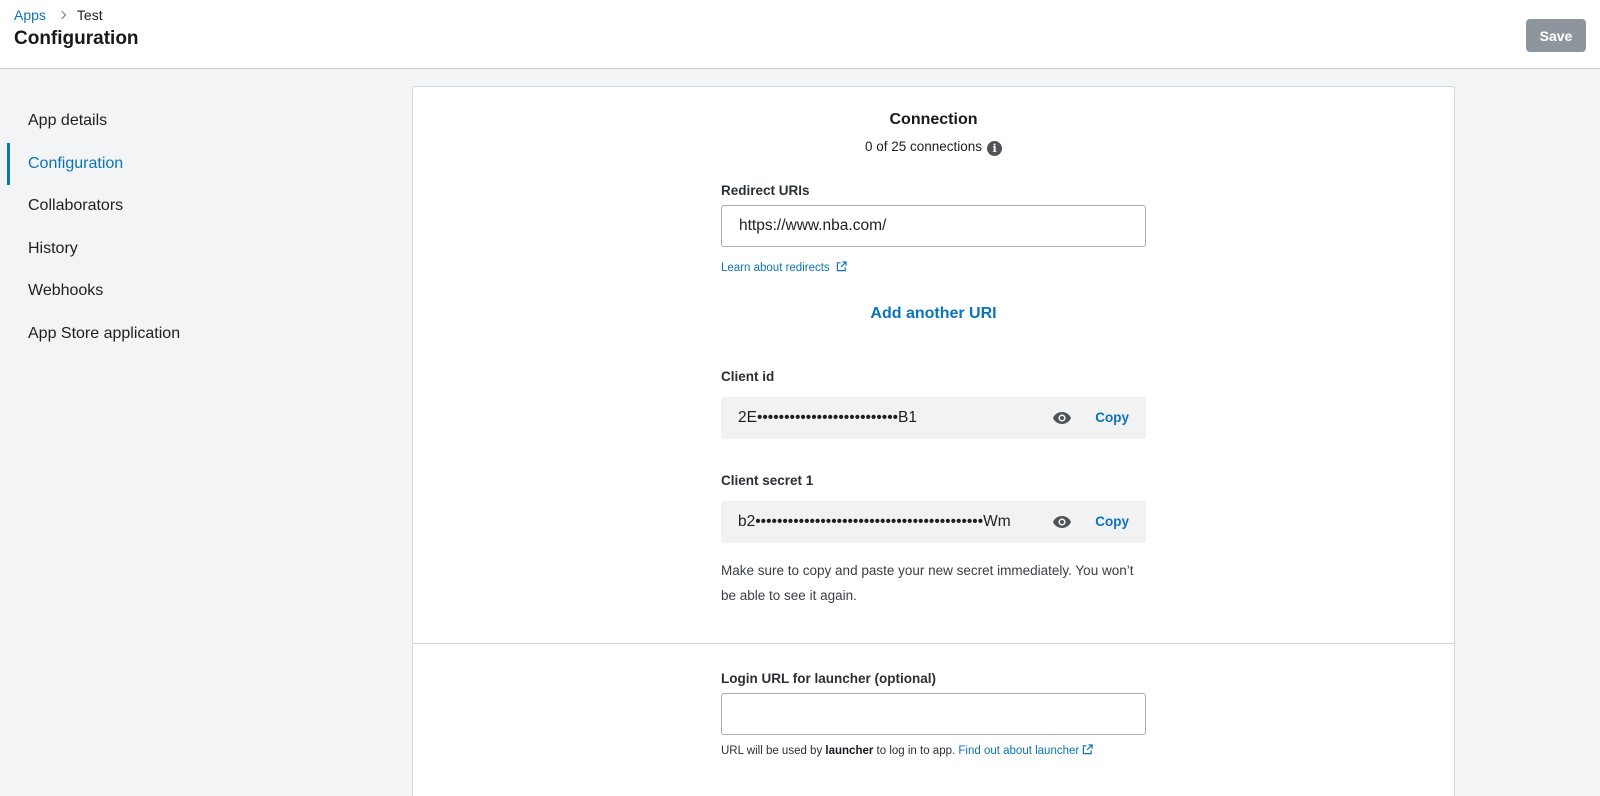 This screenshot has height=796, width=1600. Describe the element at coordinates (775, 268) in the screenshot. I see `learn-about-redirects-link: Learn about redirects` at that location.